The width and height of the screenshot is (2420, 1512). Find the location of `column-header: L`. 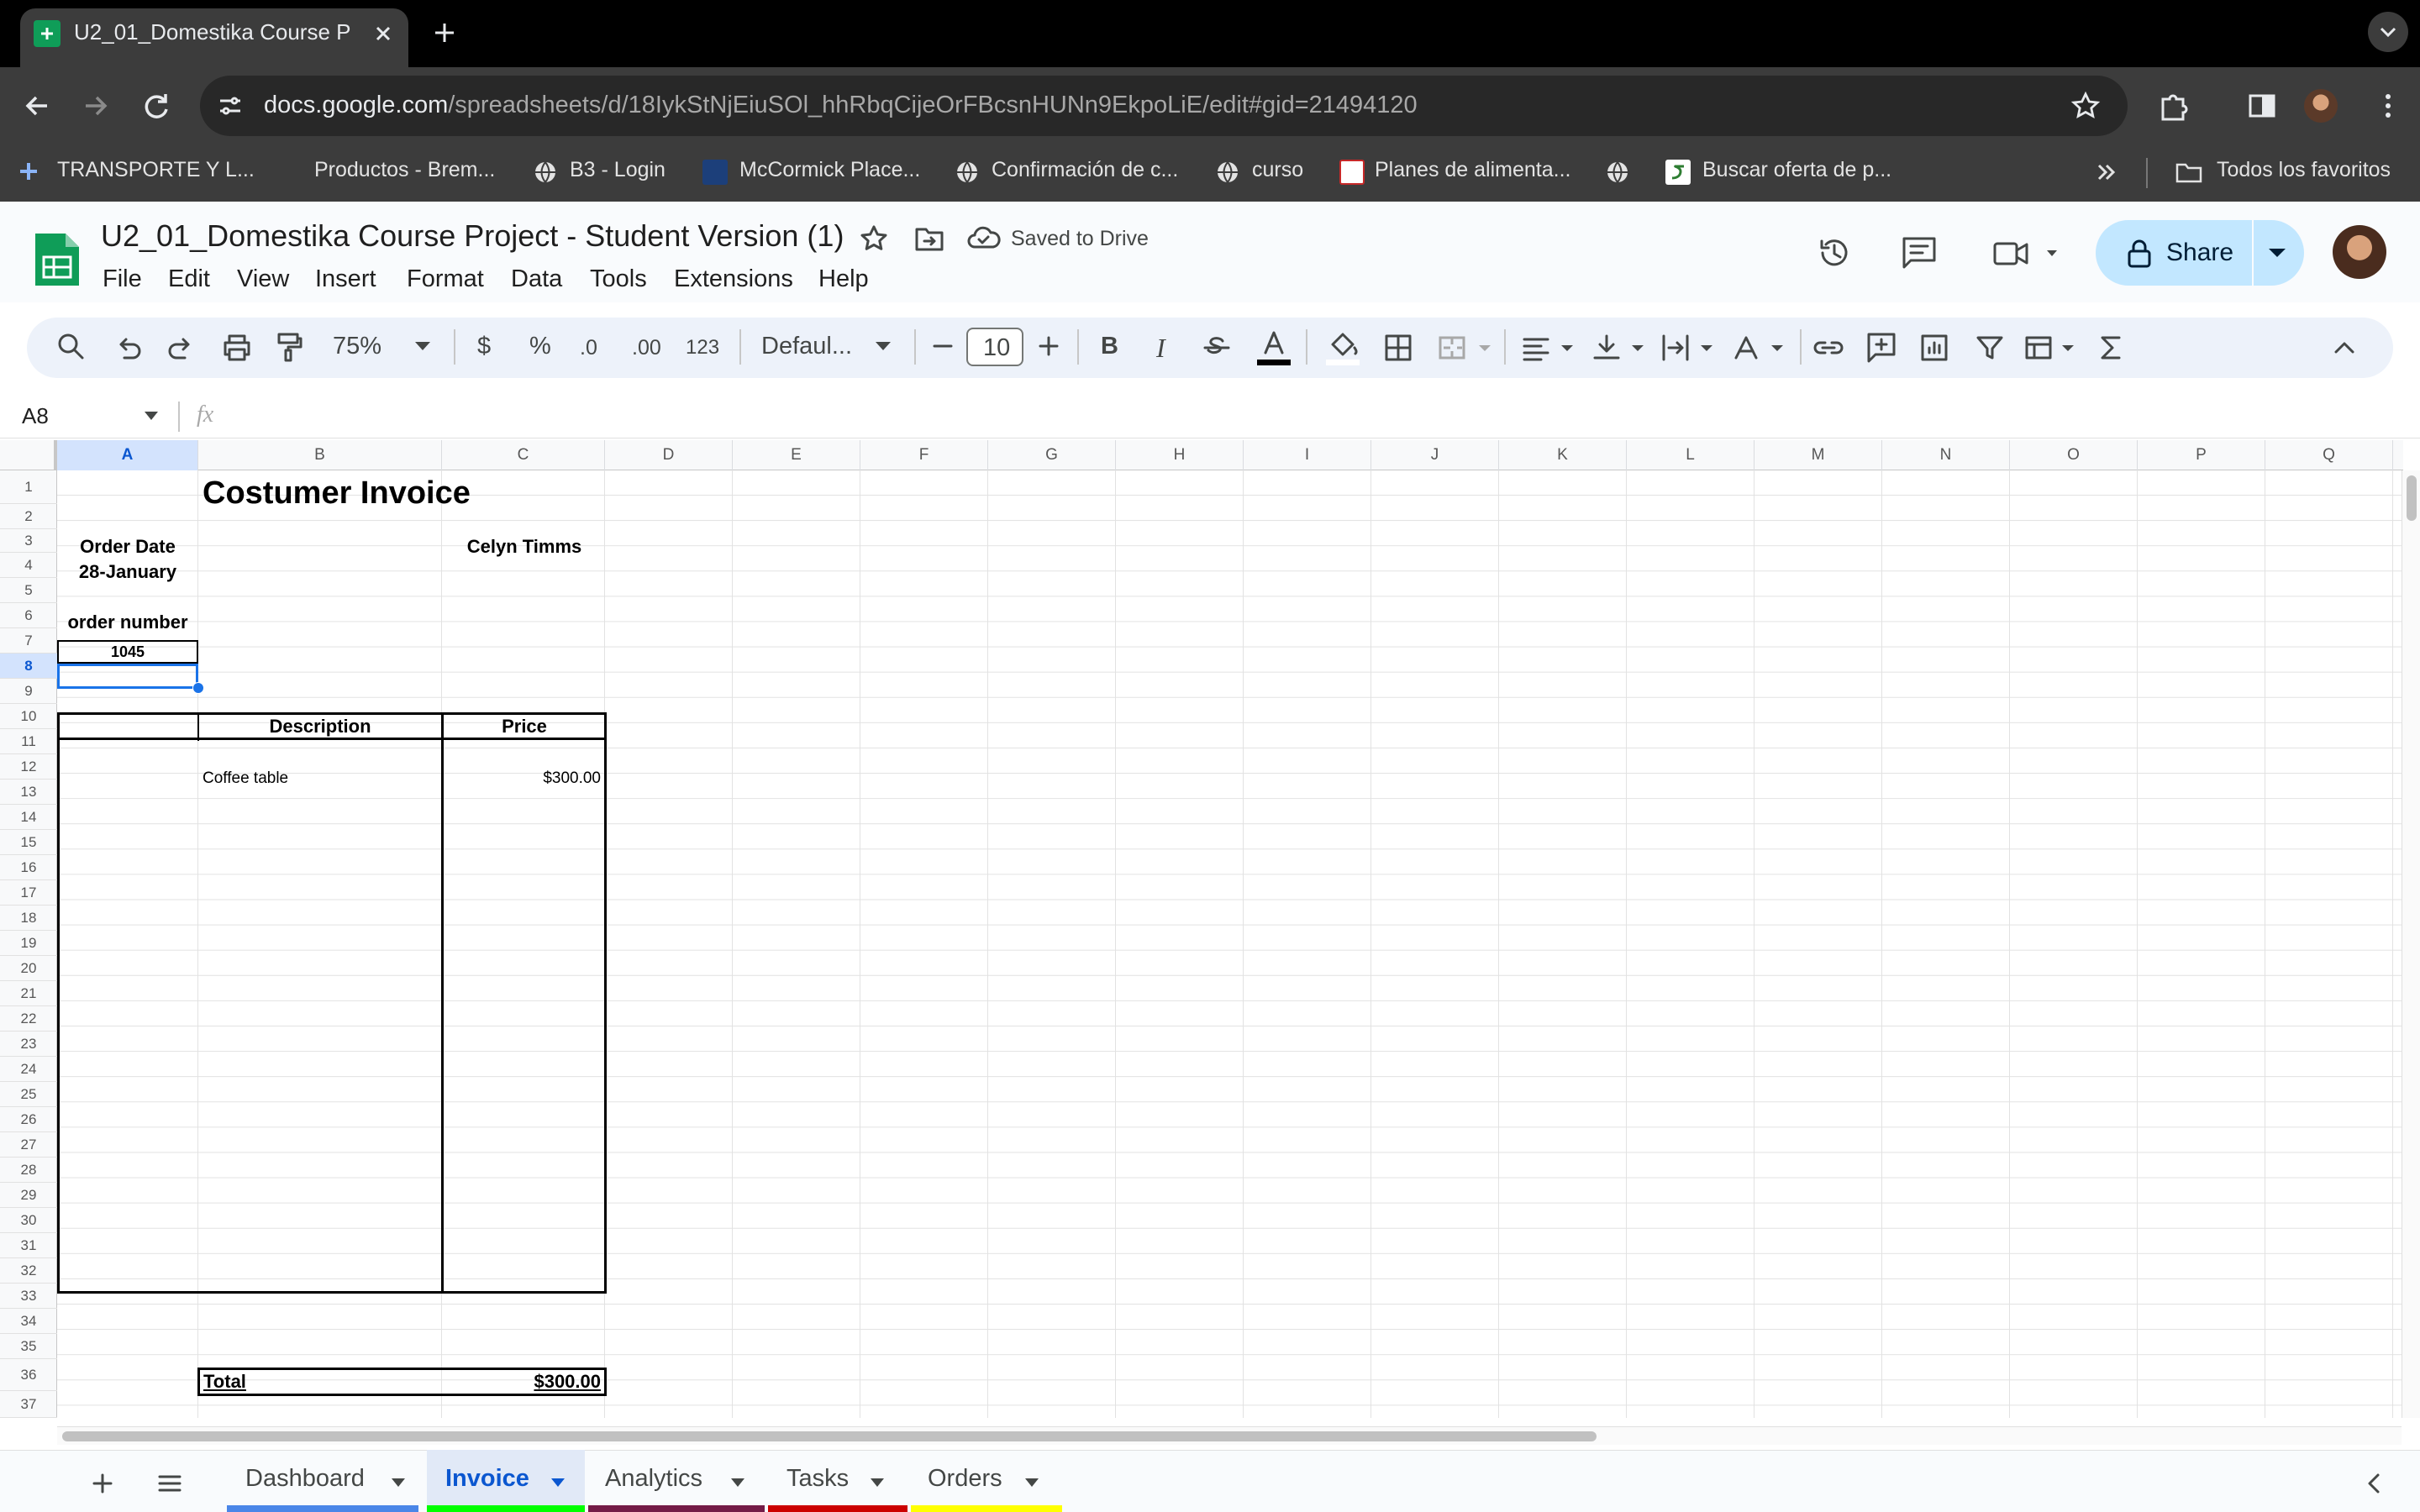

column-header: L is located at coordinates (1690, 455).